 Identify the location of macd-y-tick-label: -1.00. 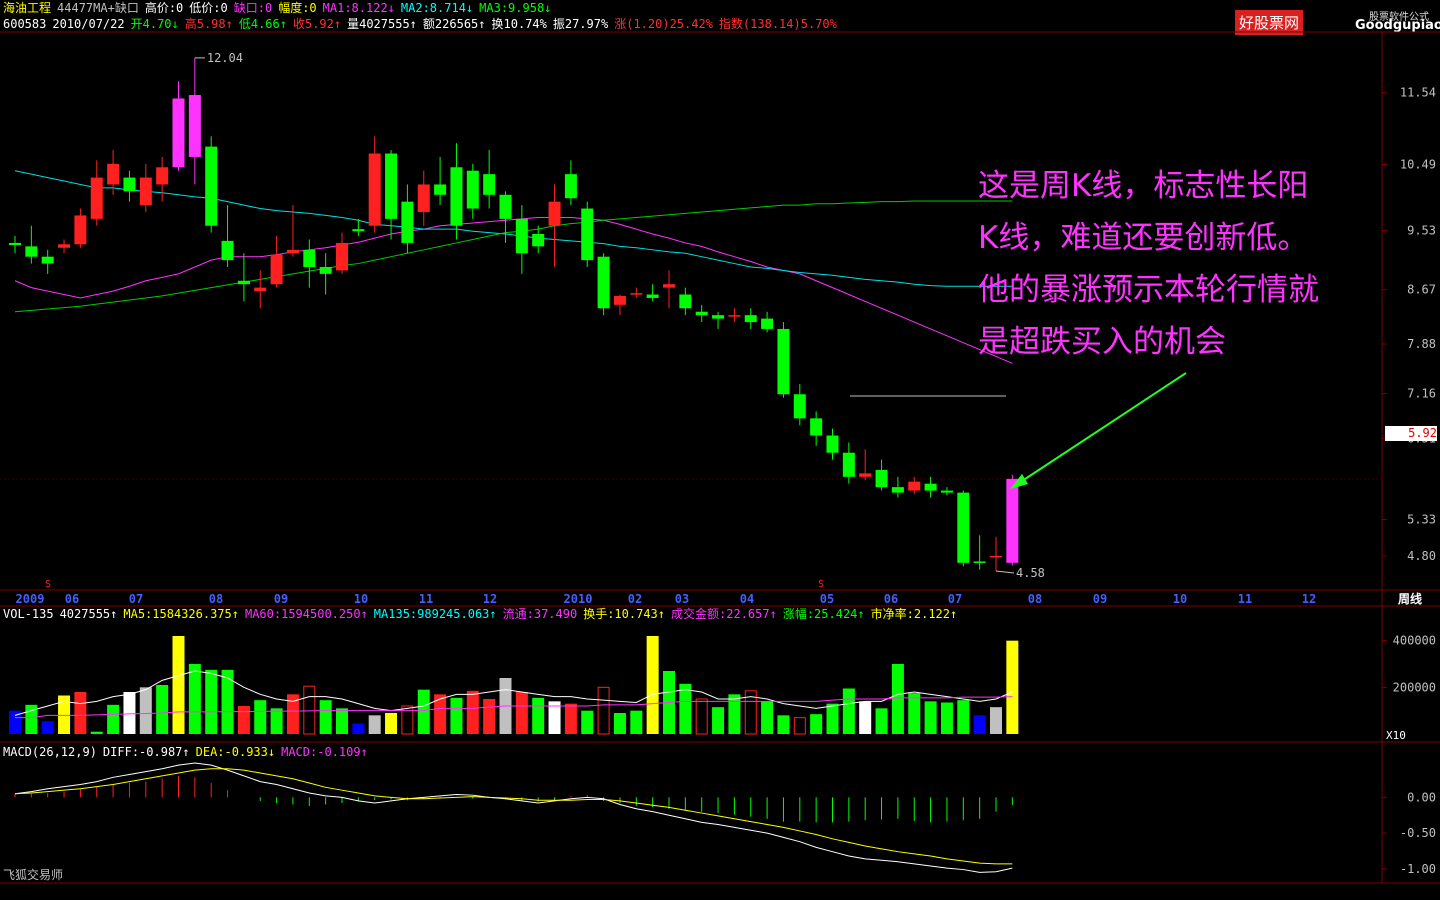
(1418, 869).